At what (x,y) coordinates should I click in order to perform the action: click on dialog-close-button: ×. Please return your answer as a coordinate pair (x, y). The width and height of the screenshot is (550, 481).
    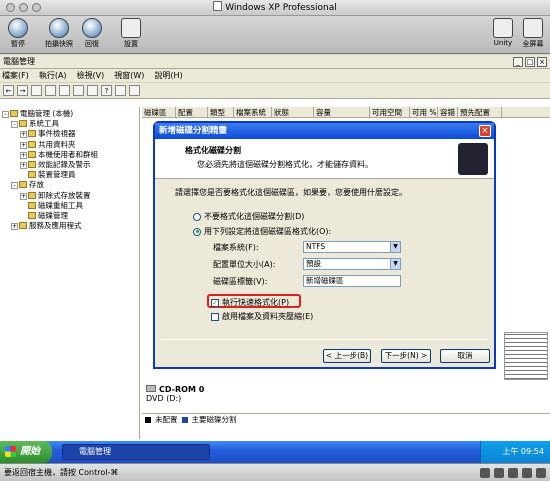
    Looking at the image, I should click on (485, 131).